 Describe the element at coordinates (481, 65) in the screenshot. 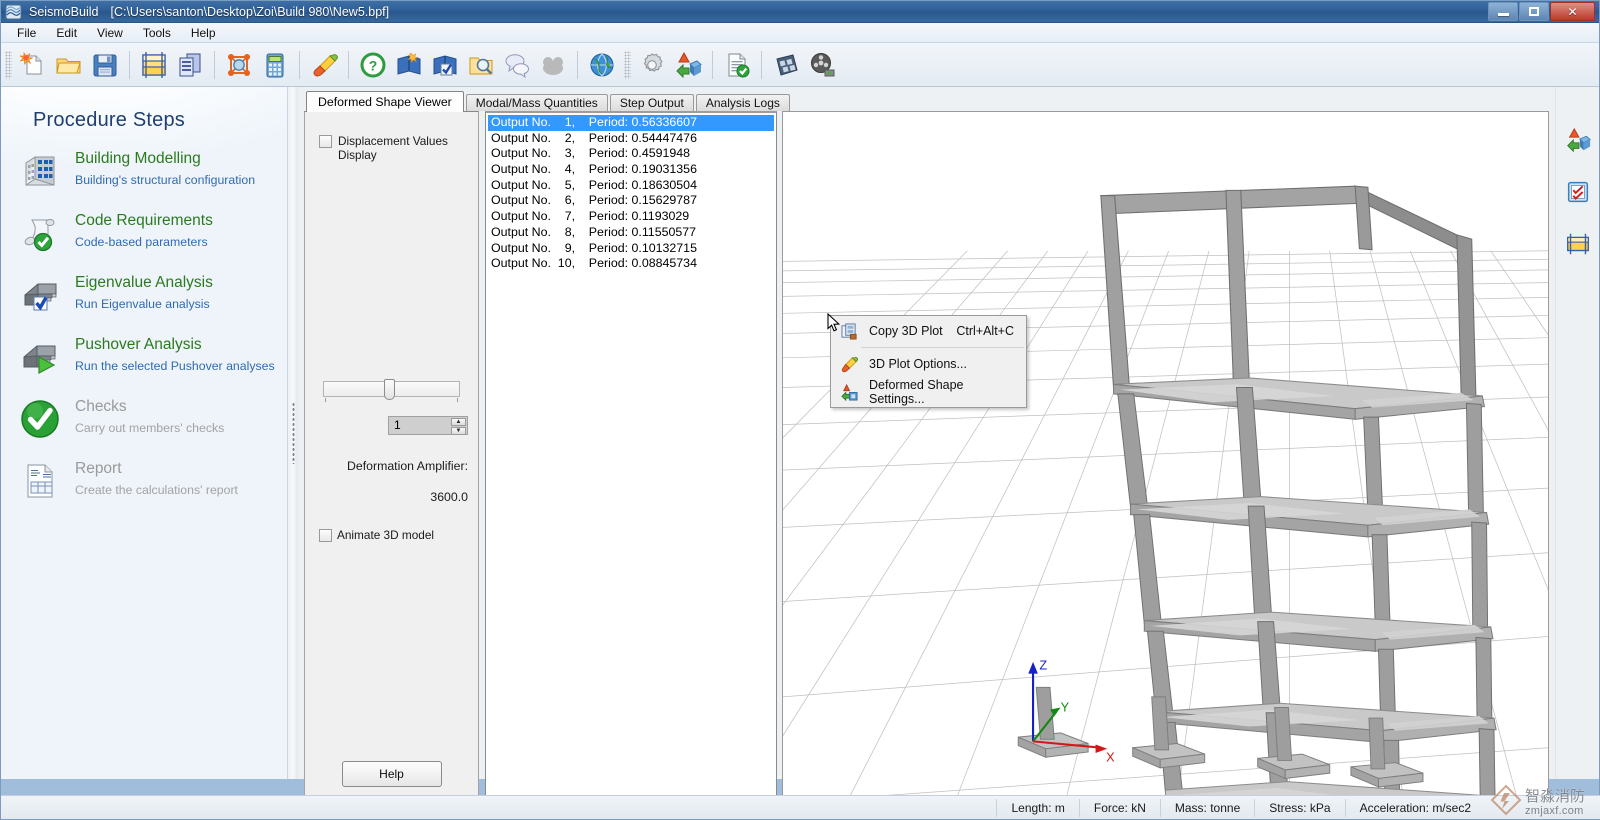

I see `browse-examples-button` at that location.